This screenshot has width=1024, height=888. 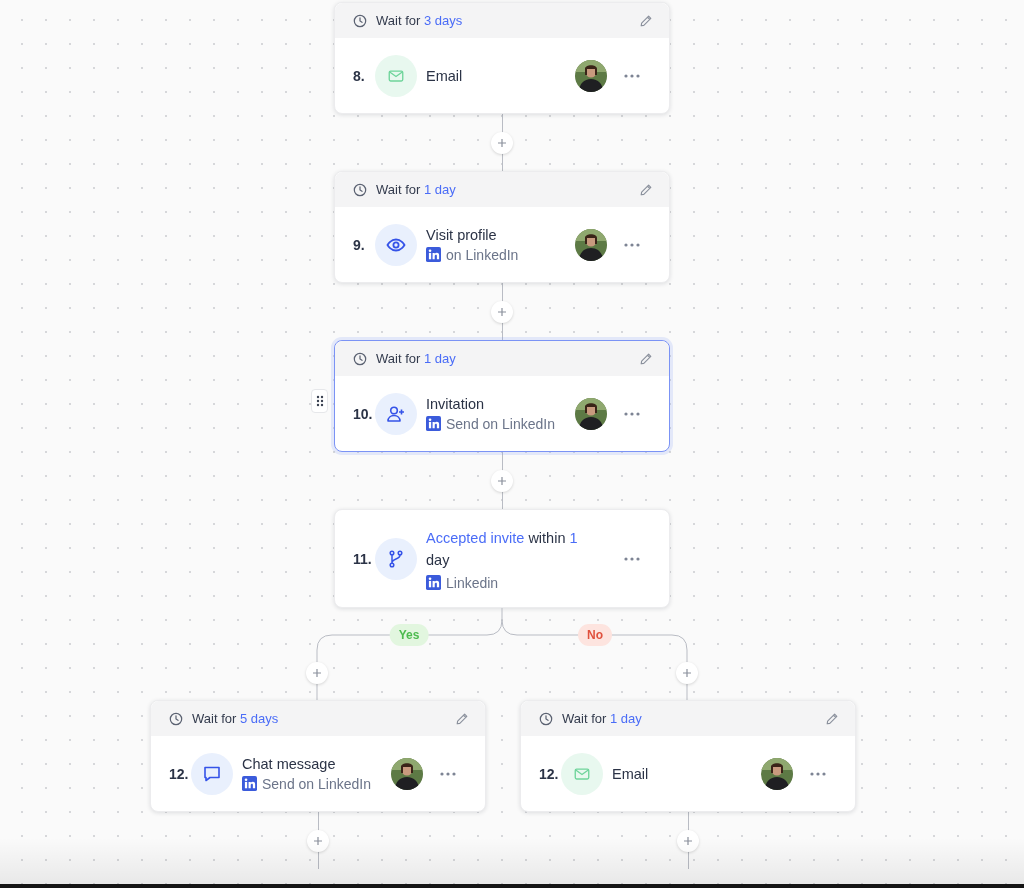 What do you see at coordinates (363, 558) in the screenshot?
I see `step-number: 11.` at bounding box center [363, 558].